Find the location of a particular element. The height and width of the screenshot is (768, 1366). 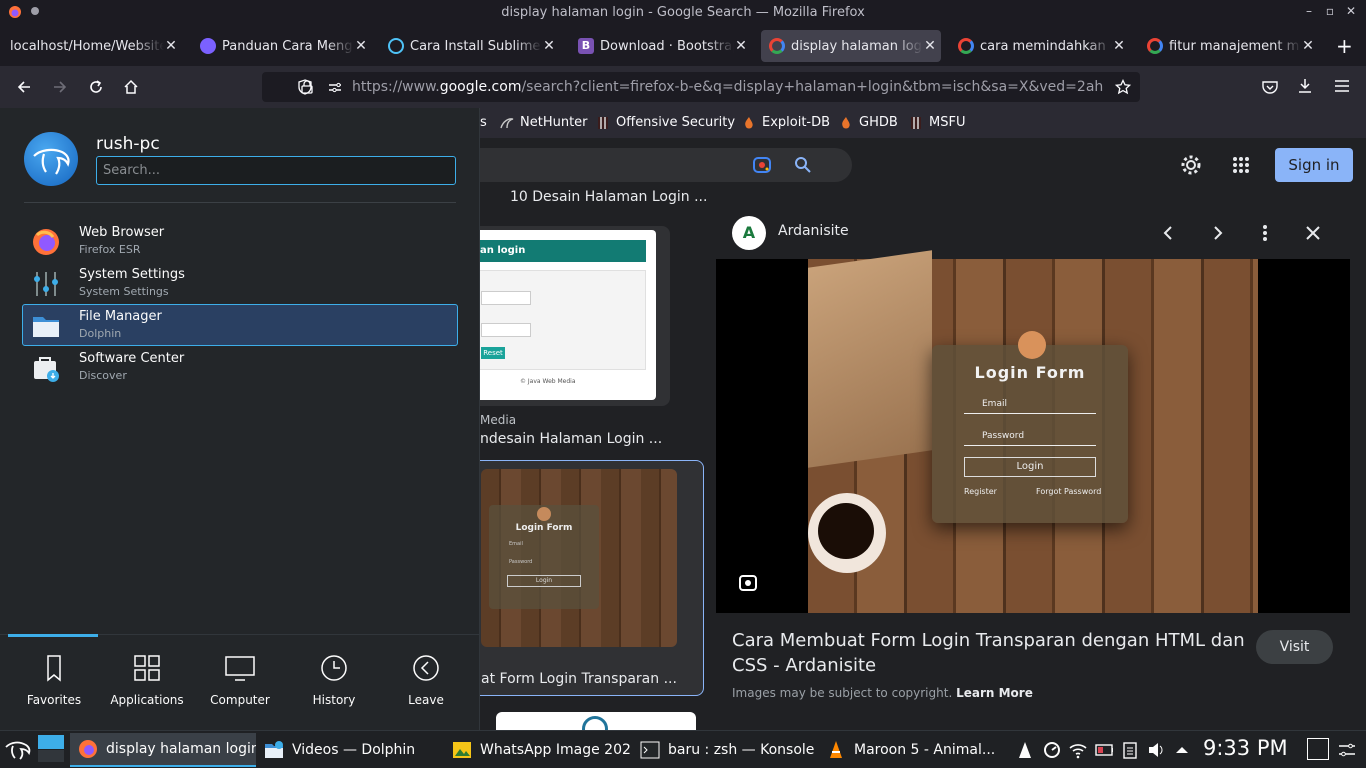

clipboard-icon is located at coordinates (1130, 750).